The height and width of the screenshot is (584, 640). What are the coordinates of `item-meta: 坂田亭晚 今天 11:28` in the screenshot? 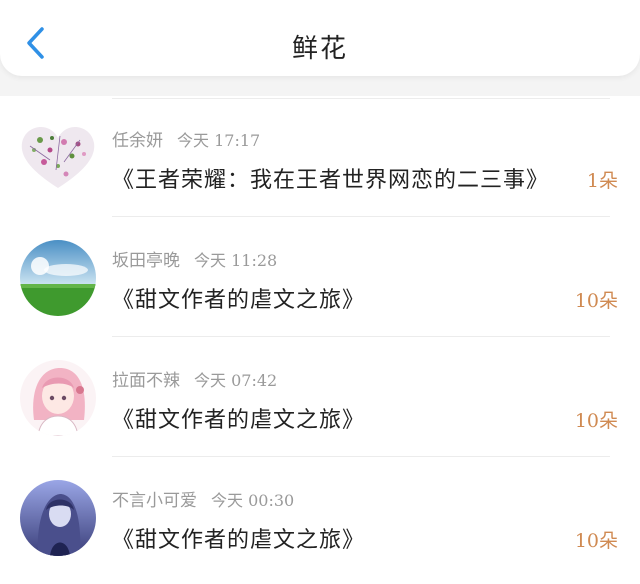 It's located at (194, 258).